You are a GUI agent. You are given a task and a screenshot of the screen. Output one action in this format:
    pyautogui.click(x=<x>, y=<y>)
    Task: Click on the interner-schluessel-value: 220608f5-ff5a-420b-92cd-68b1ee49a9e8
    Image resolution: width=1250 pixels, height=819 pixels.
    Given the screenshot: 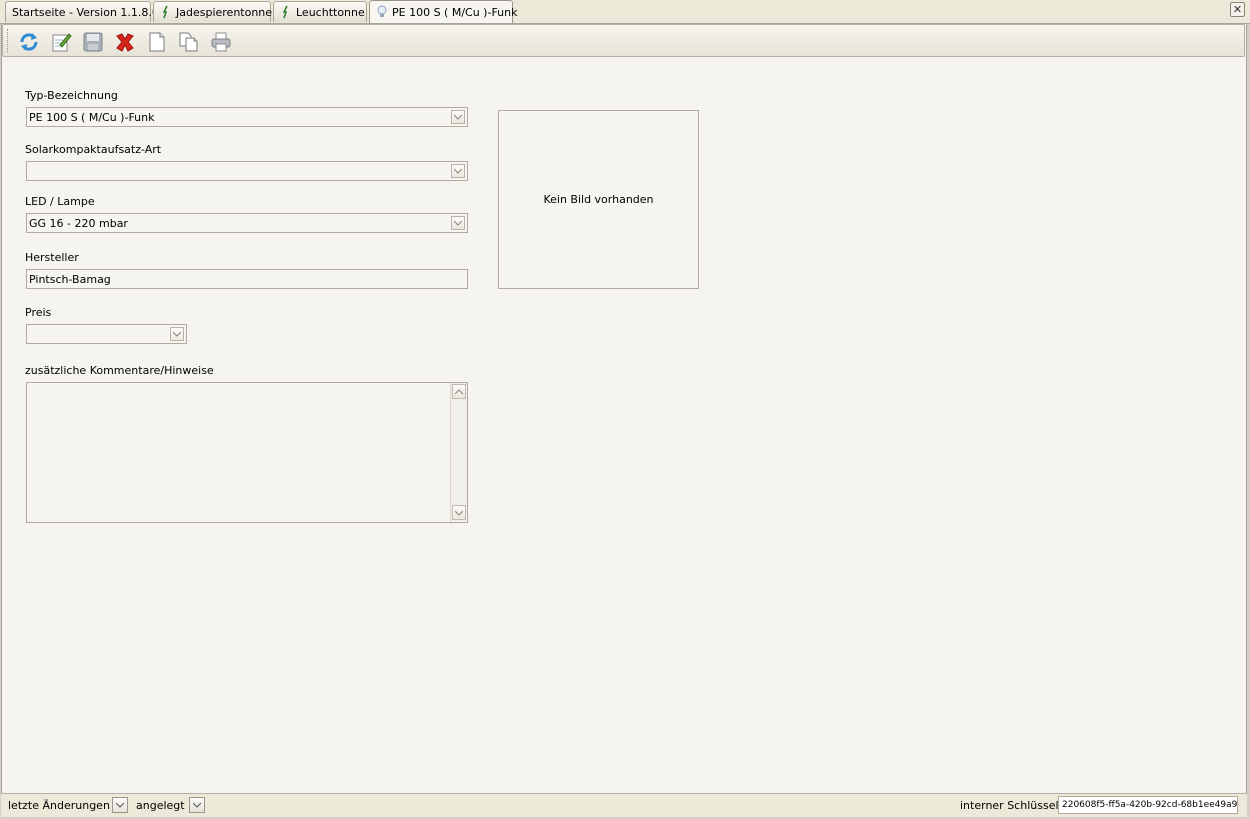 What is the action you would take?
    pyautogui.click(x=1150, y=805)
    